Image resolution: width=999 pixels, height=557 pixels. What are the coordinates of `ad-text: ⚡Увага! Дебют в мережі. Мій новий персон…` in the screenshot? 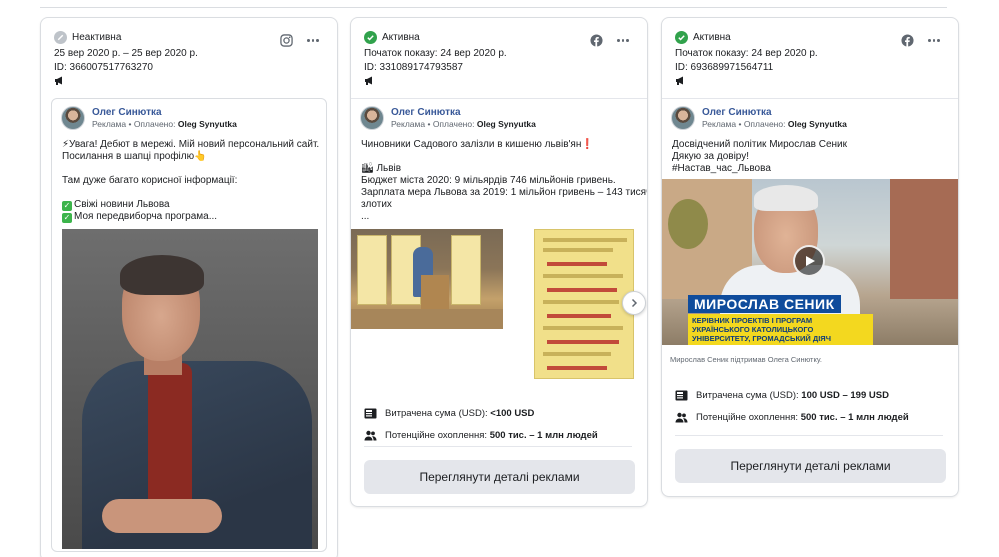 It's located at (191, 181).